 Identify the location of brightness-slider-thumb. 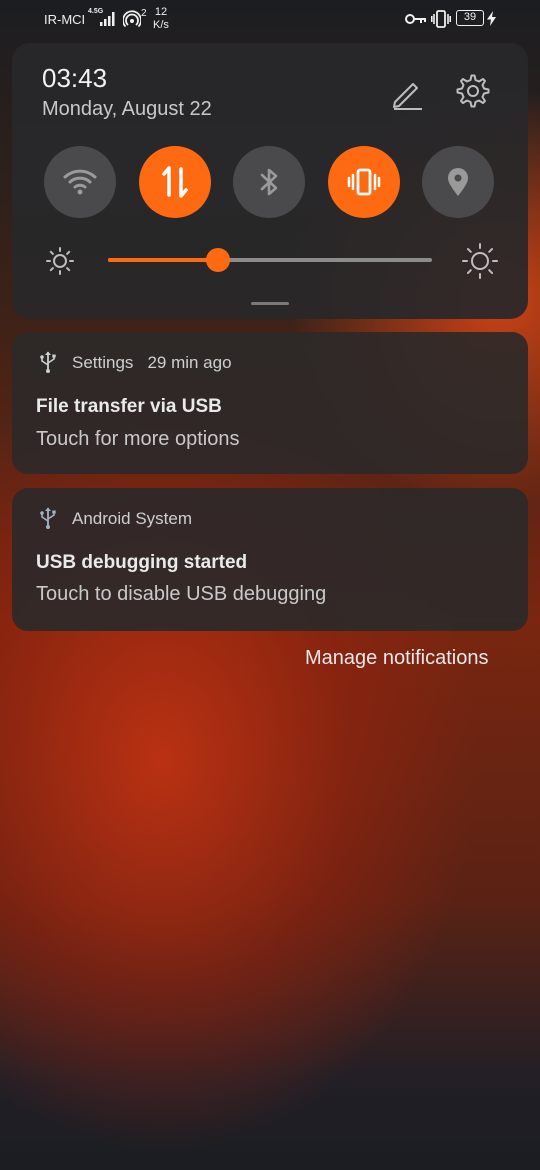
(218, 260).